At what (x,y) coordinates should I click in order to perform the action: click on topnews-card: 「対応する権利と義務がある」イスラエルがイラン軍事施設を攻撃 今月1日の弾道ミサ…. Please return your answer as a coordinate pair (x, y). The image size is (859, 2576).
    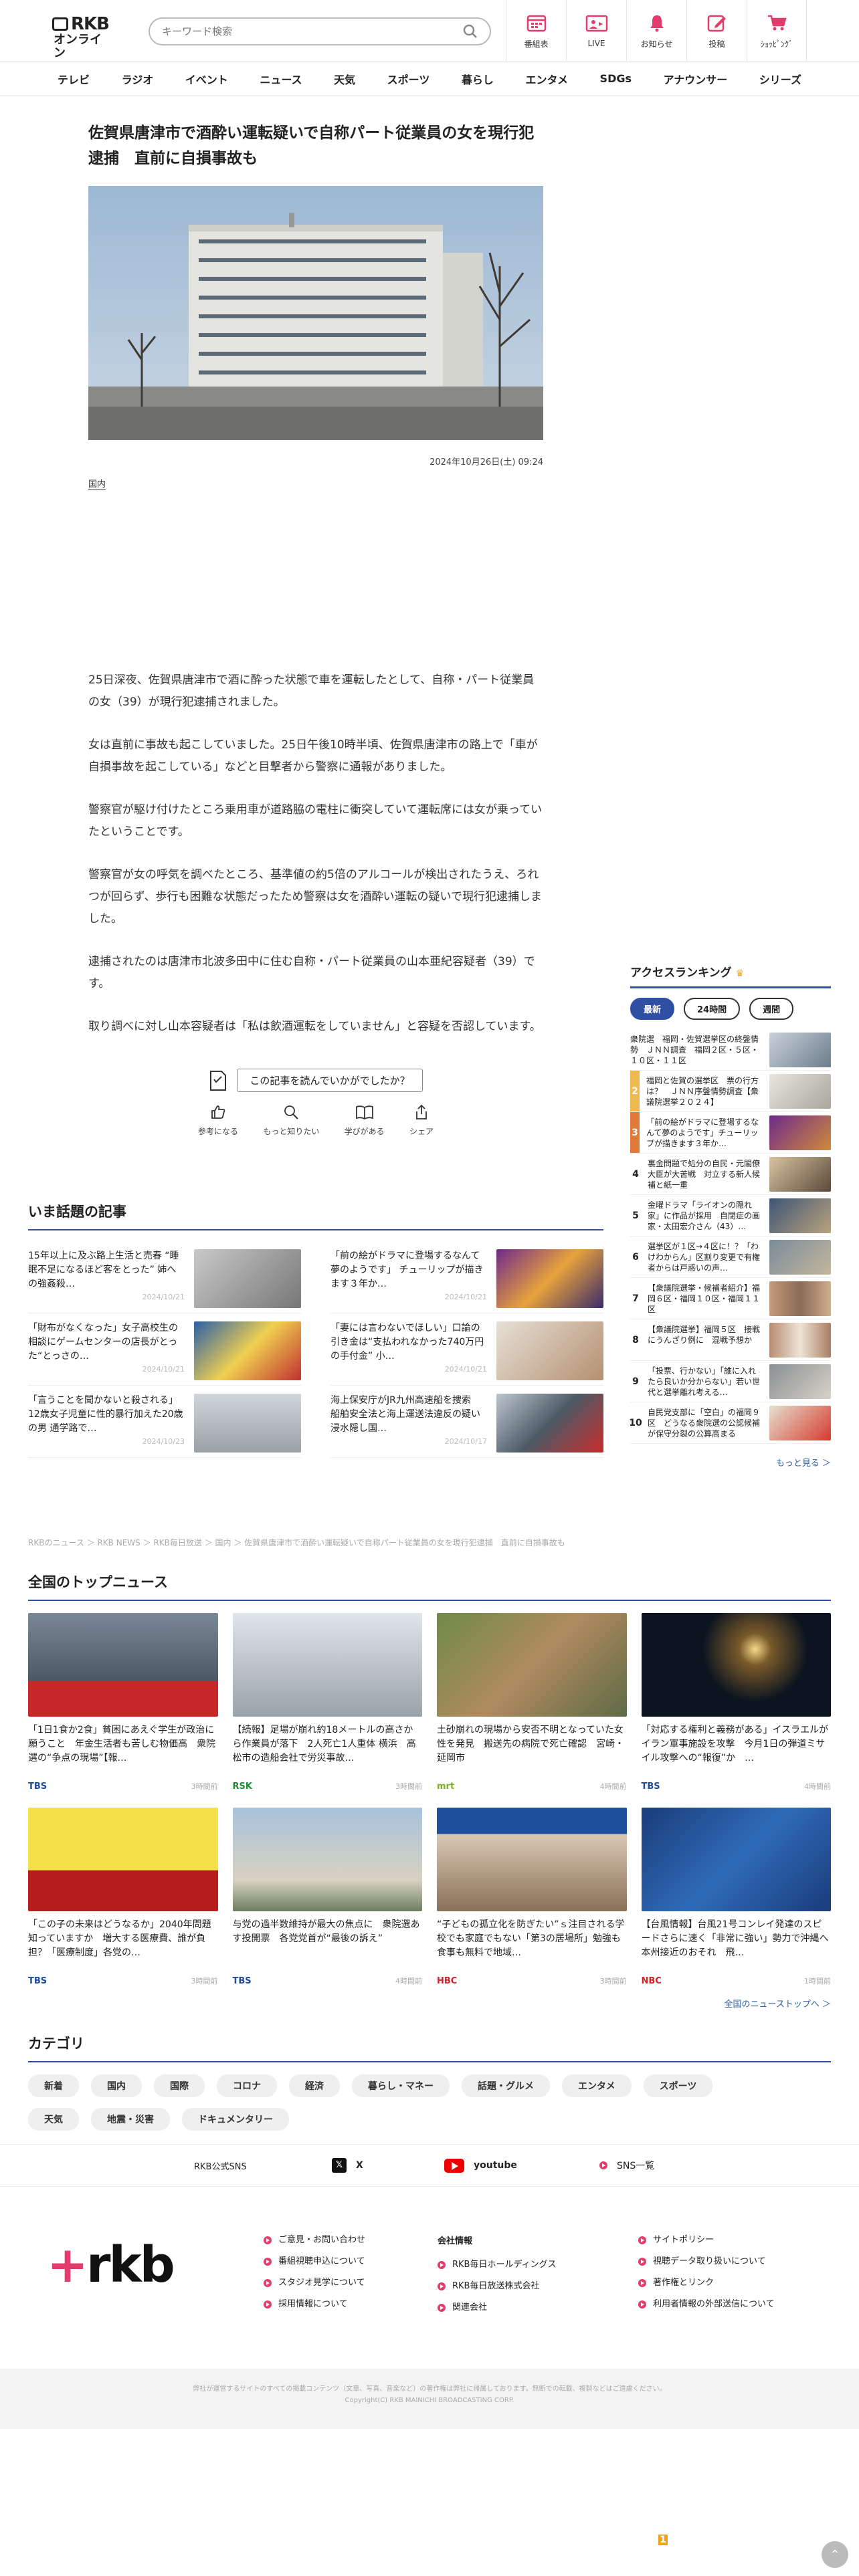
    Looking at the image, I should click on (736, 1703).